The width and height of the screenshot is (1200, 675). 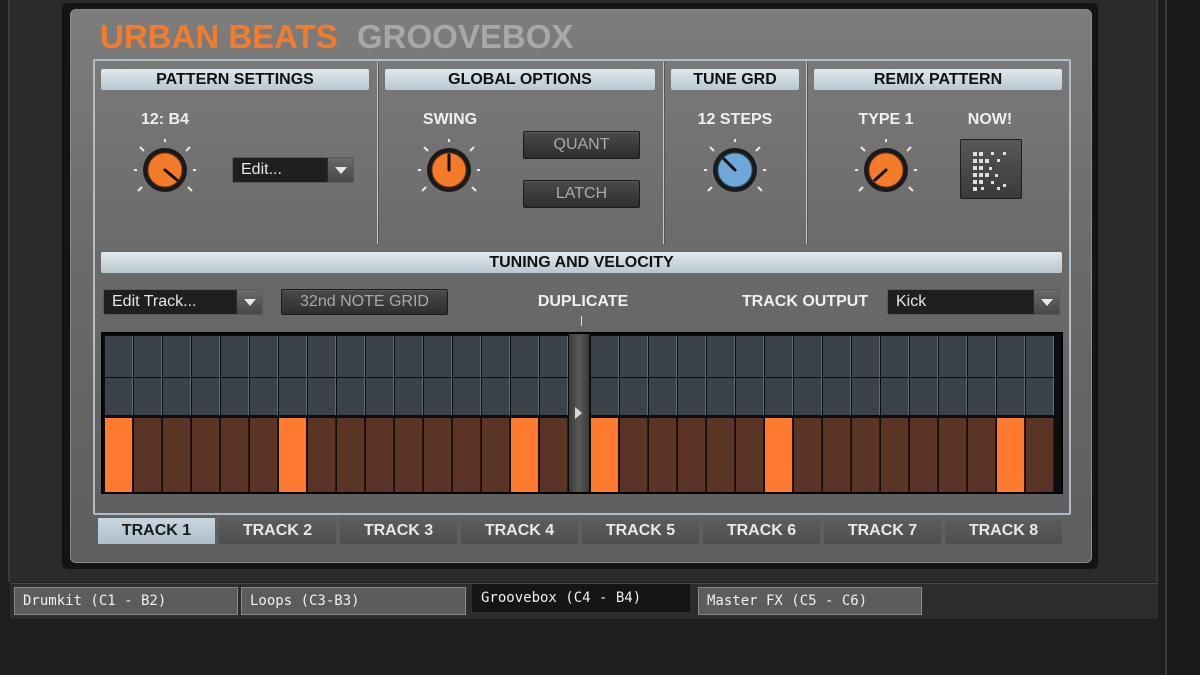 I want to click on instrument-tab-3: Groovebox (C4 - B4), so click(x=581, y=598).